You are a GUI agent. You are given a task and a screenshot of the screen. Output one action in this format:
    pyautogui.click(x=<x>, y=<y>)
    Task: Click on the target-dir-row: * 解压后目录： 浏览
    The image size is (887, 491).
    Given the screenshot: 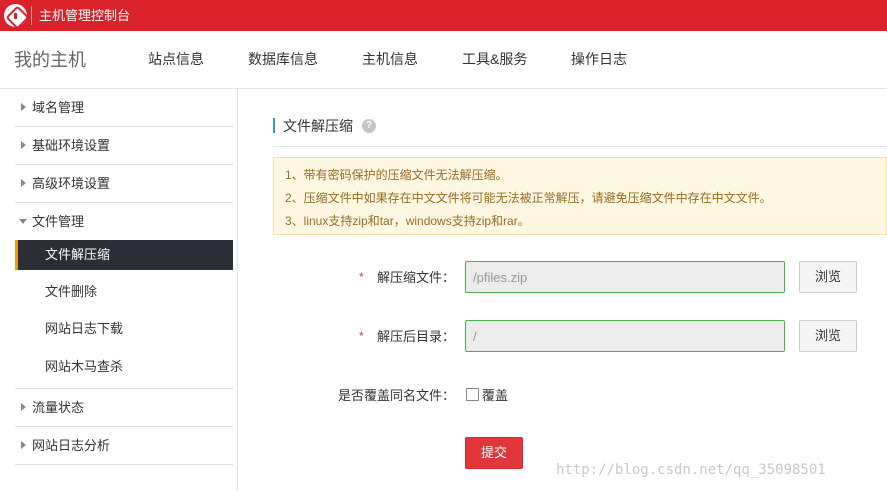 What is the action you would take?
    pyautogui.click(x=563, y=336)
    